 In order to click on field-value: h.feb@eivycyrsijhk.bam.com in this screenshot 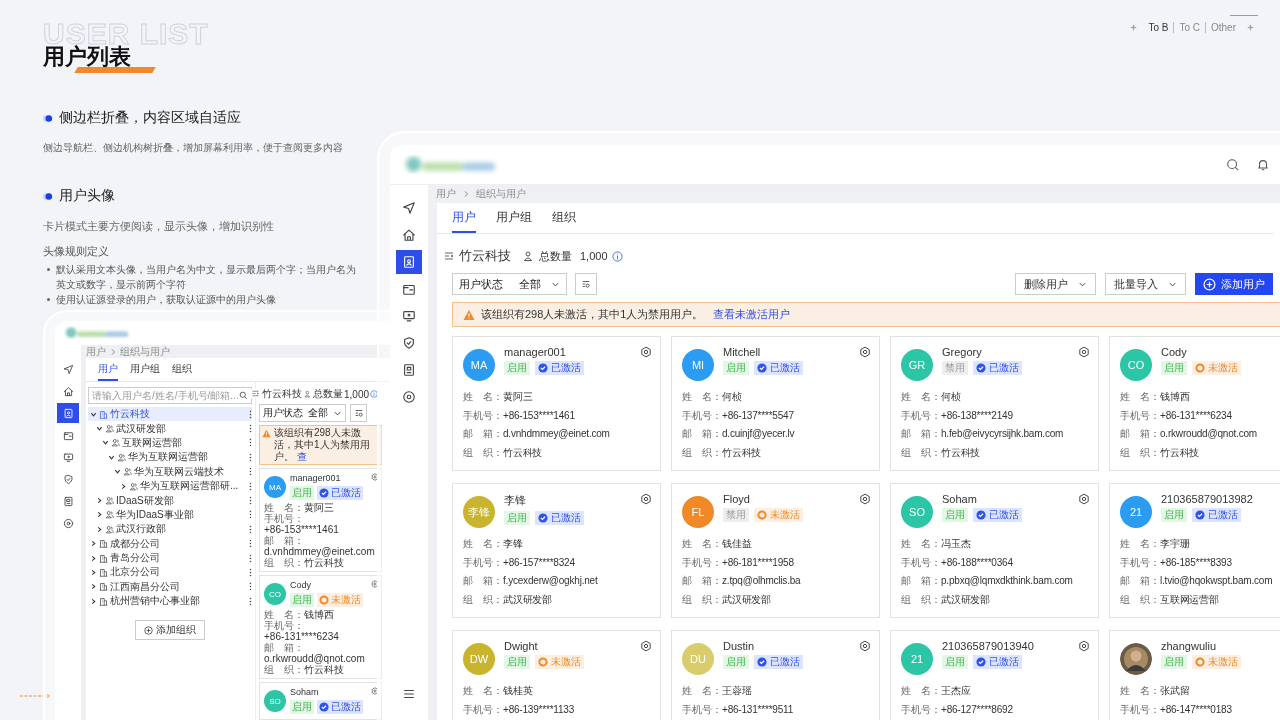, I will do `click(1002, 434)`.